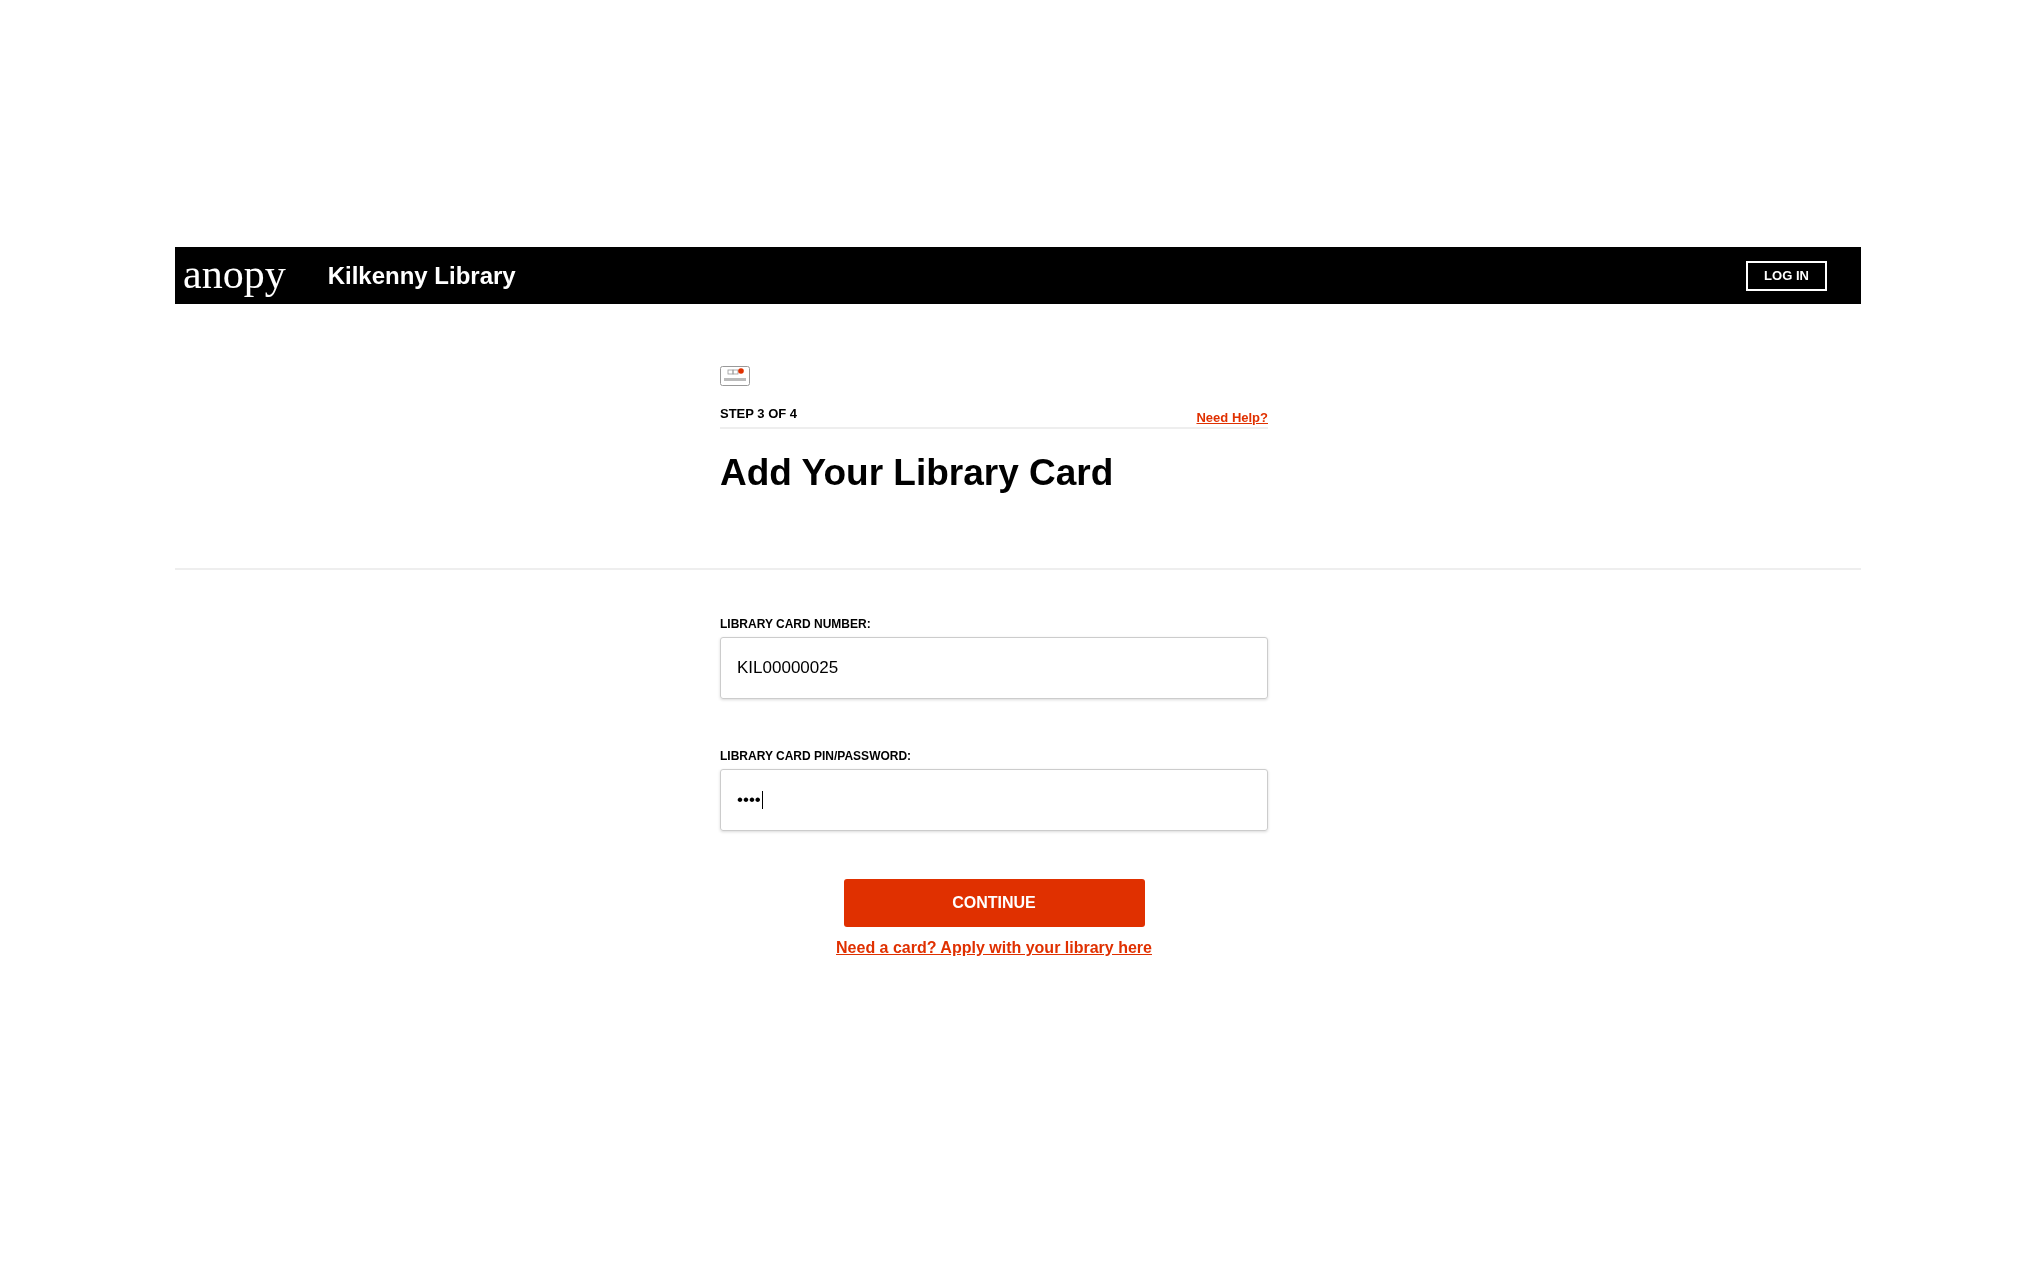  What do you see at coordinates (234, 273) in the screenshot?
I see `logo: anopy` at bounding box center [234, 273].